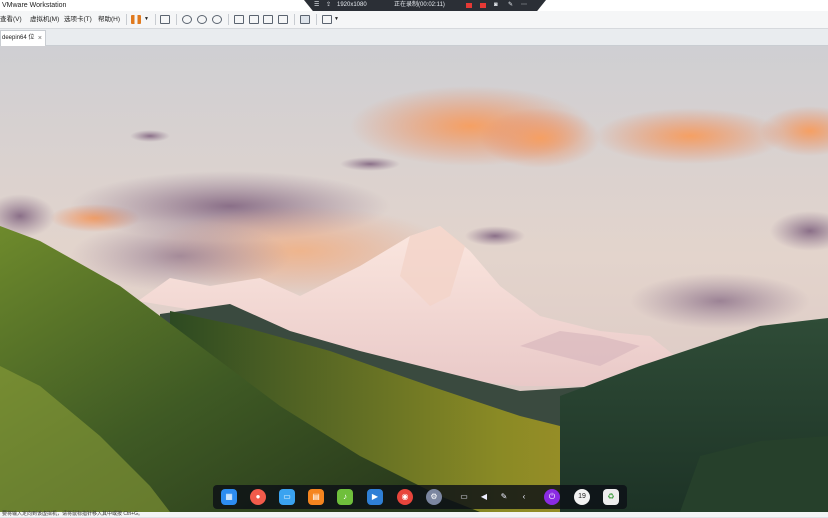 Image resolution: width=828 pixels, height=518 pixels. What do you see at coordinates (258, 497) in the screenshot?
I see `screen-recorder-icon: ●` at bounding box center [258, 497].